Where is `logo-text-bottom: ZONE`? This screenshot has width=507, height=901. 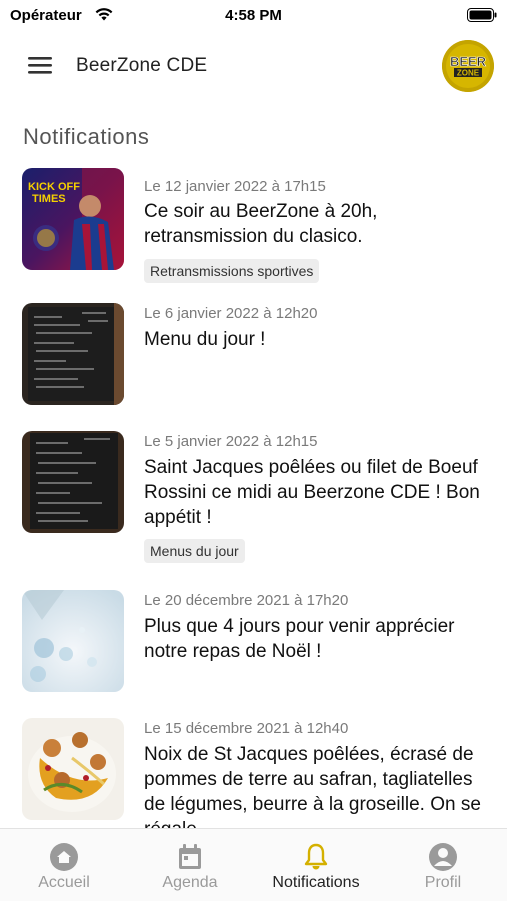
logo-text-bottom: ZONE is located at coordinates (468, 73).